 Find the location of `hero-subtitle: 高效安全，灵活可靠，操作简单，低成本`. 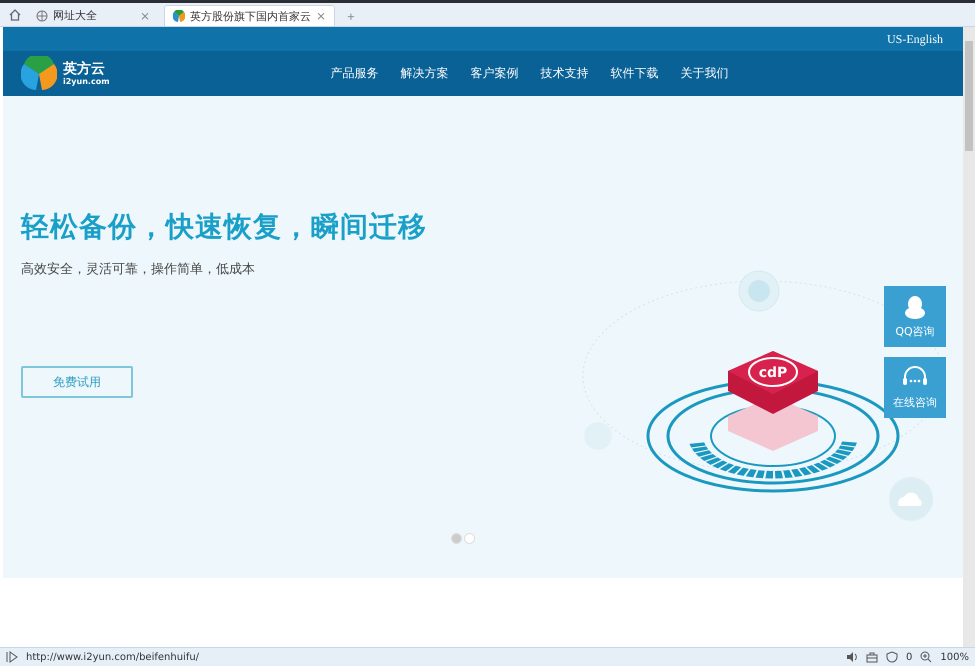

hero-subtitle: 高效安全，灵活可靠，操作简单，低成本 is located at coordinates (138, 269).